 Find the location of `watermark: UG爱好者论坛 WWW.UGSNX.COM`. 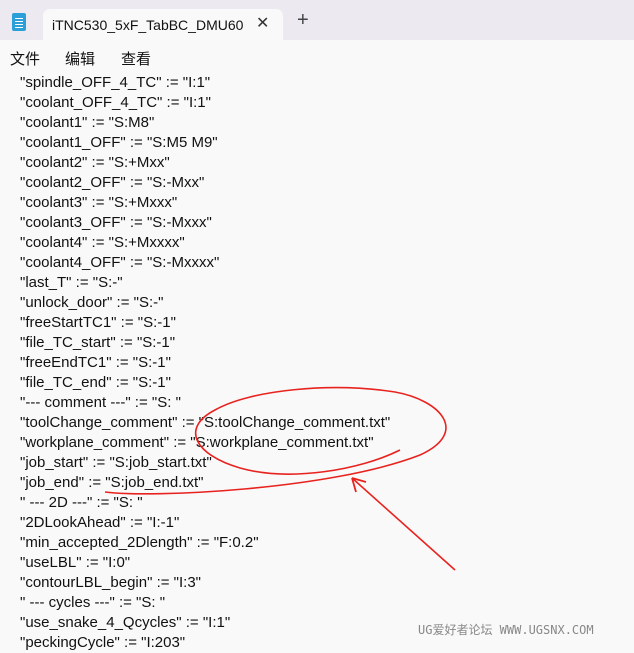

watermark: UG爱好者论坛 WWW.UGSNX.COM is located at coordinates (506, 630).